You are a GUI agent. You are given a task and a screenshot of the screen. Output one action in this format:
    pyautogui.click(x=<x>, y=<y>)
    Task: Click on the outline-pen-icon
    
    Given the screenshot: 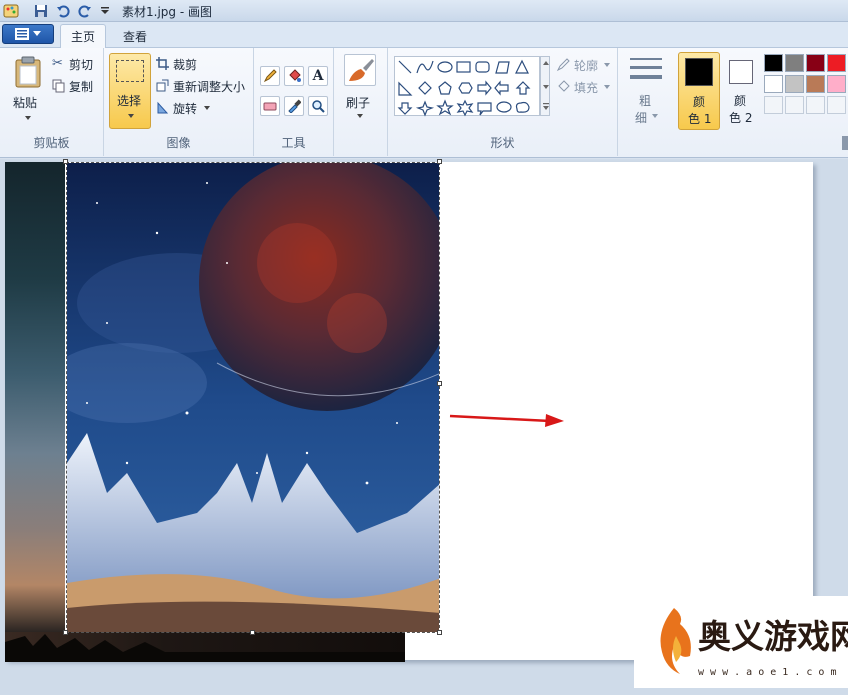 What is the action you would take?
    pyautogui.click(x=563, y=65)
    